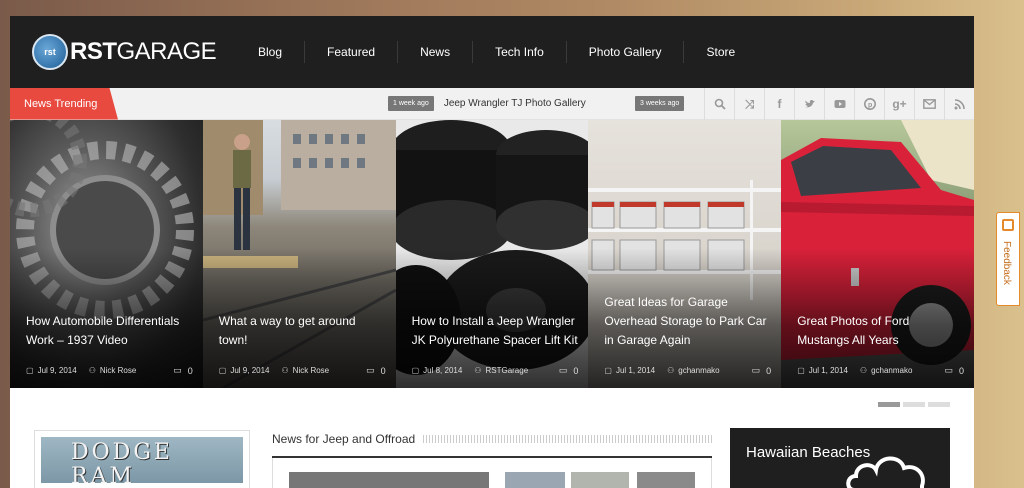 Image resolution: width=1024 pixels, height=488 pixels. Describe the element at coordinates (492, 473) in the screenshot. I see `section-thumbs` at that location.